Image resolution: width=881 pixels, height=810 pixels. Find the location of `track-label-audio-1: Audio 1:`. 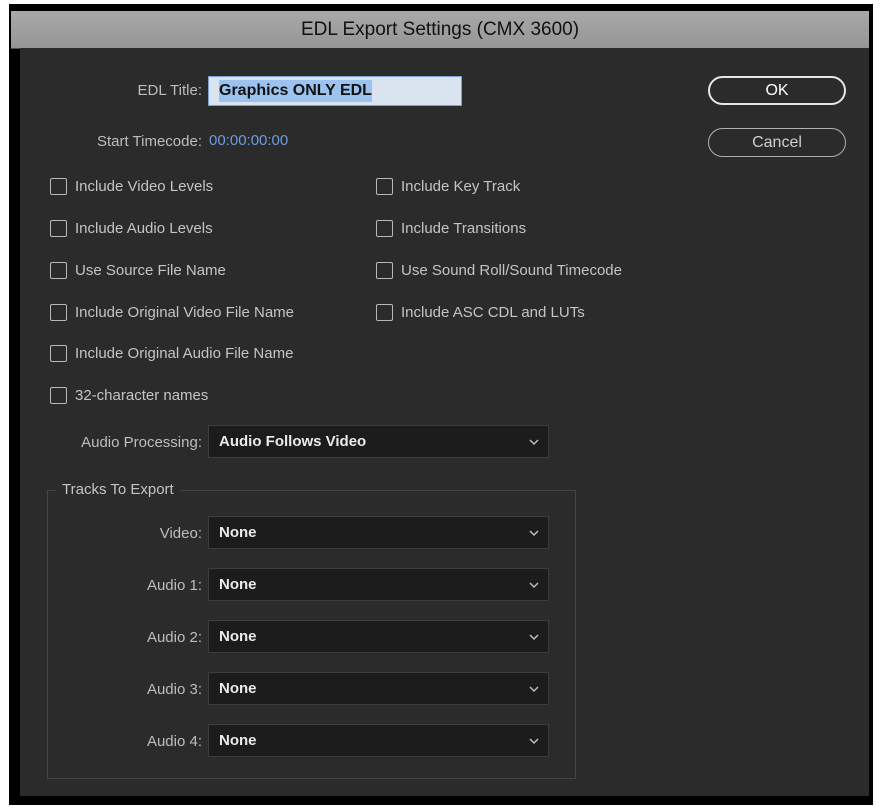

track-label-audio-1: Audio 1: is located at coordinates (174, 585).